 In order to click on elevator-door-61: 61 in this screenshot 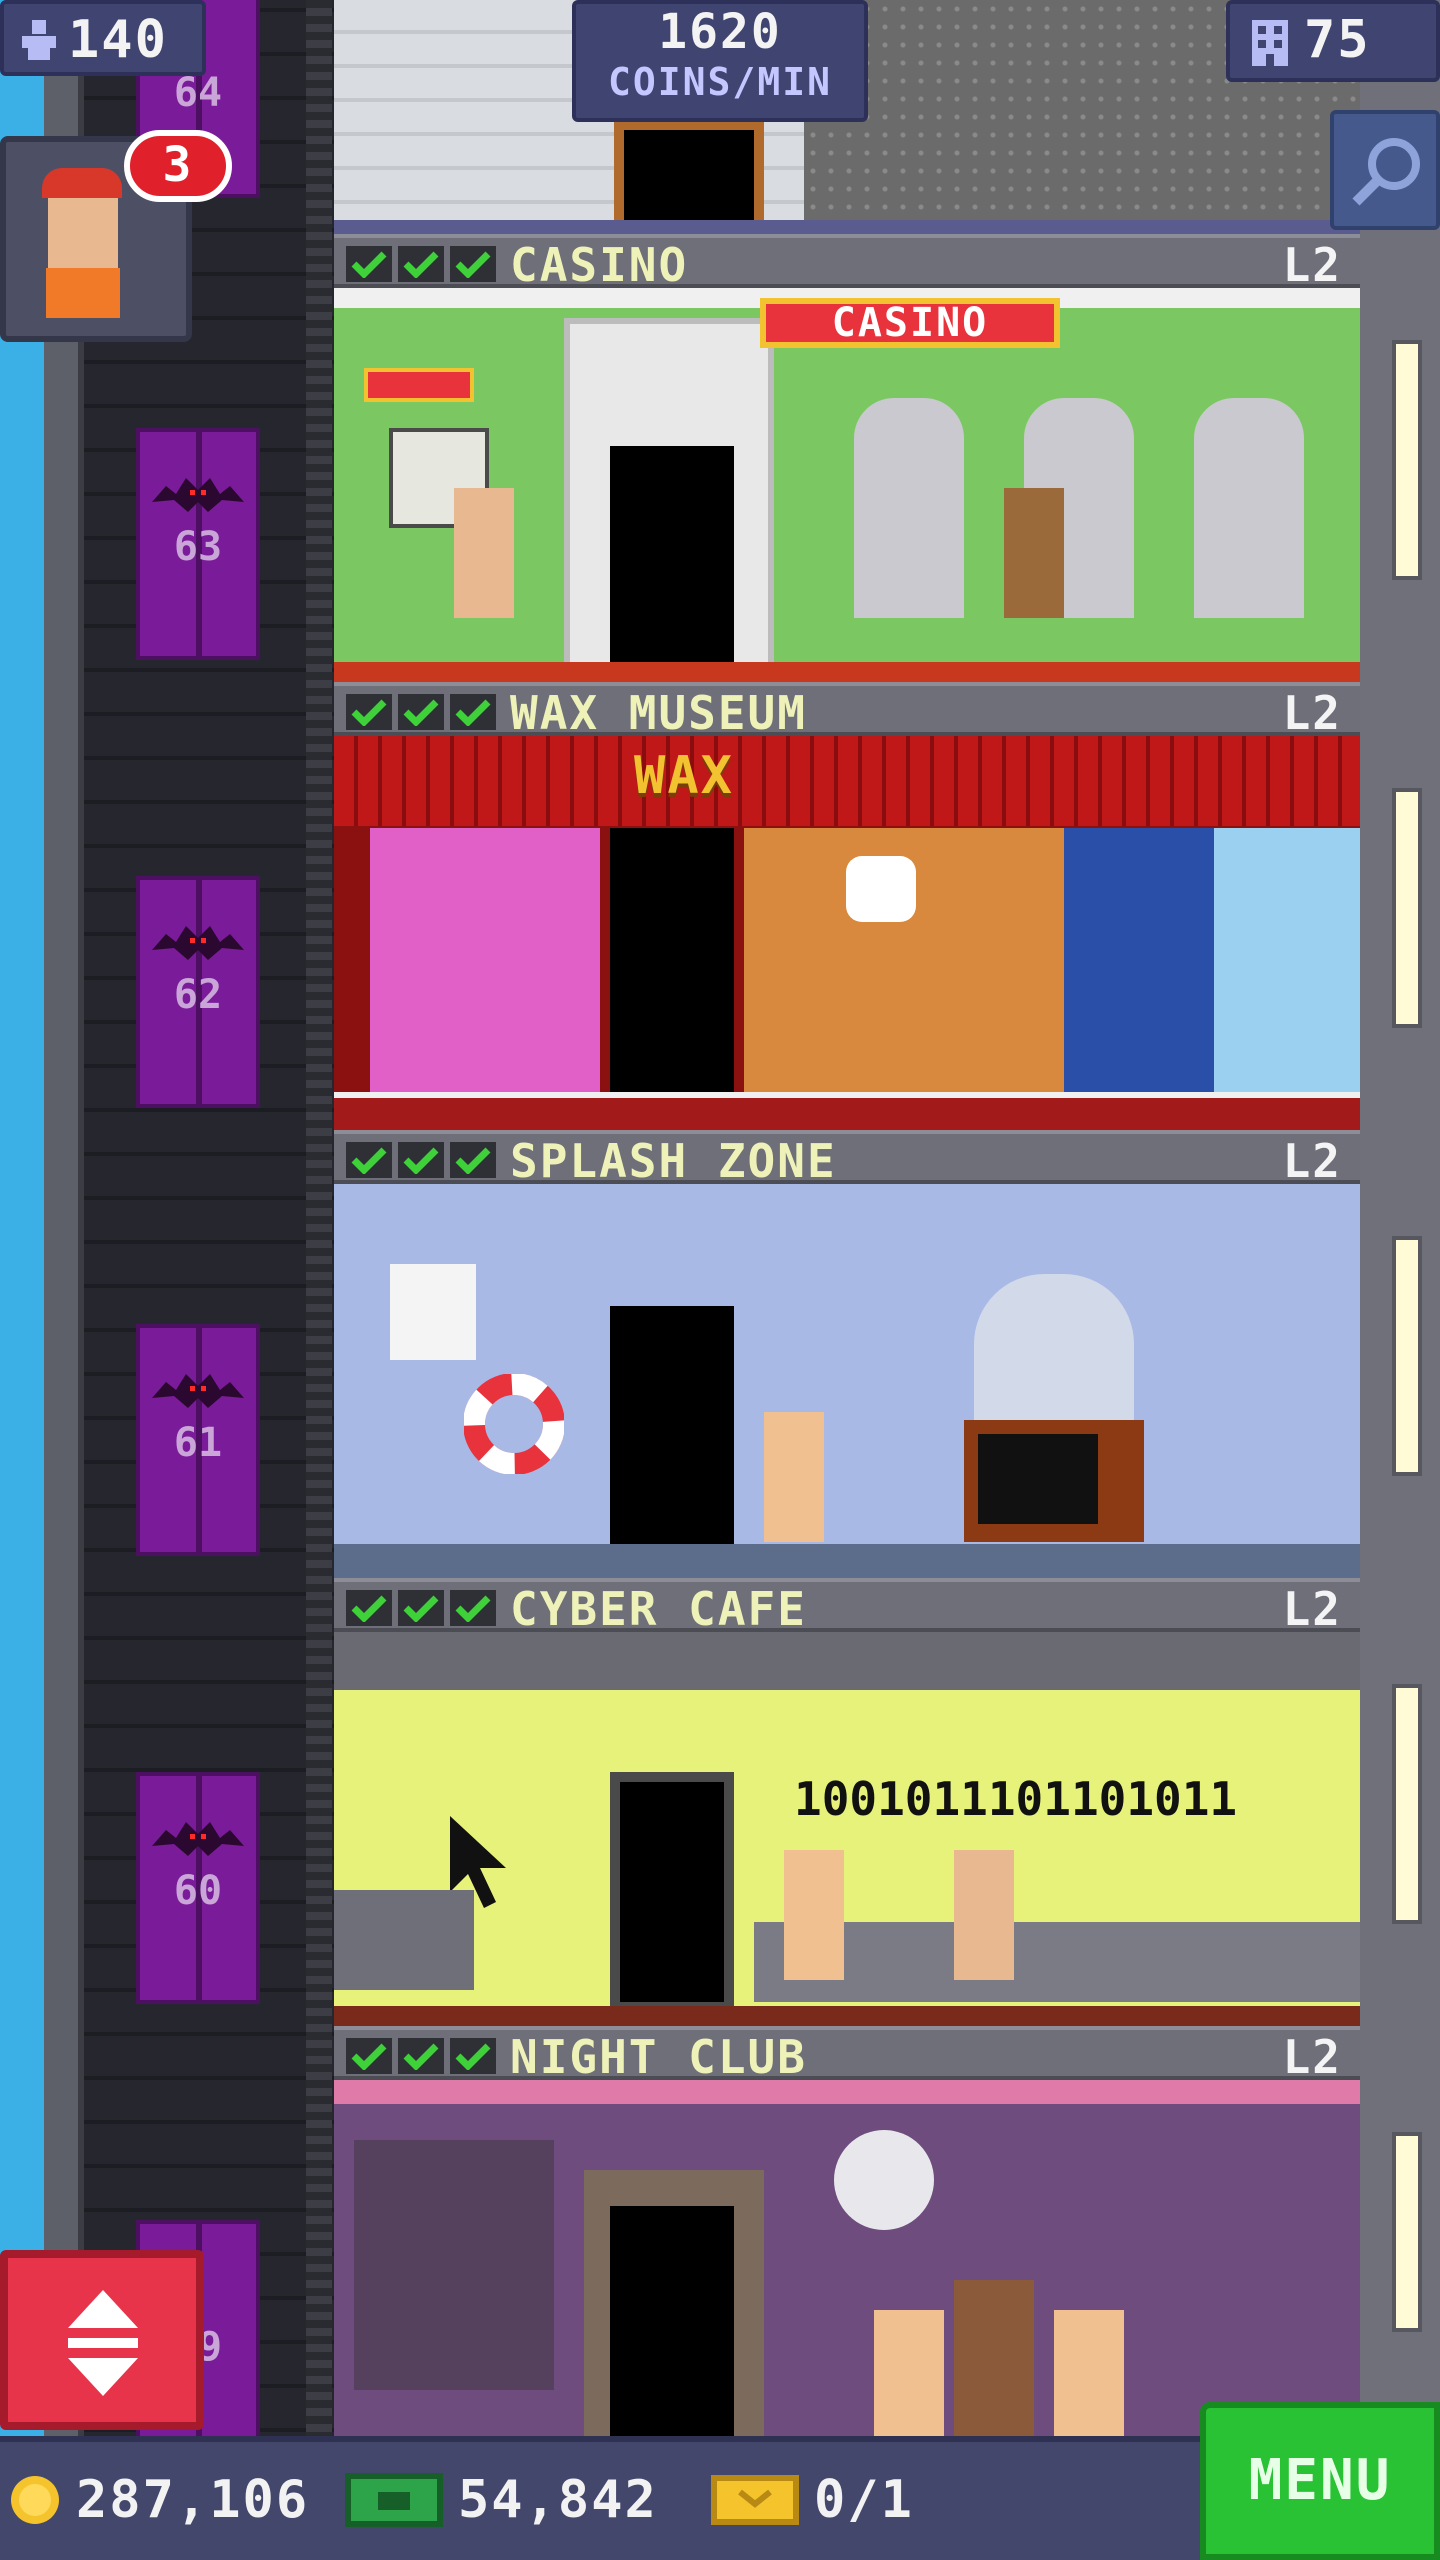, I will do `click(198, 1440)`.